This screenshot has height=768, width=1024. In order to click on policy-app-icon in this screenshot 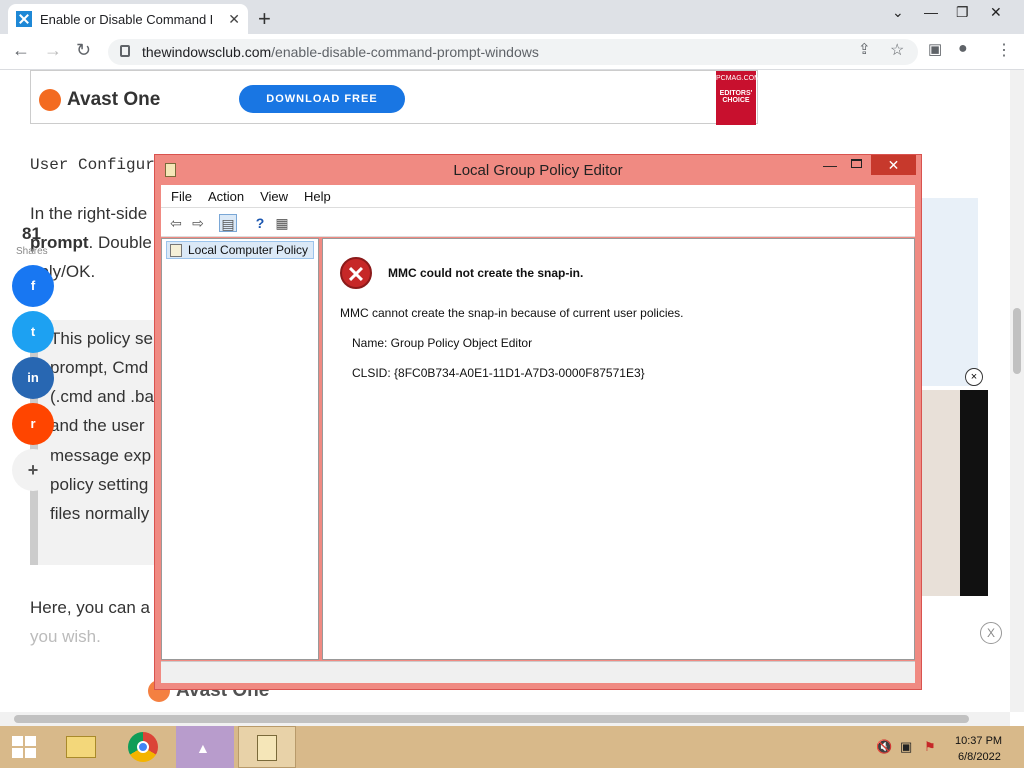, I will do `click(267, 748)`.